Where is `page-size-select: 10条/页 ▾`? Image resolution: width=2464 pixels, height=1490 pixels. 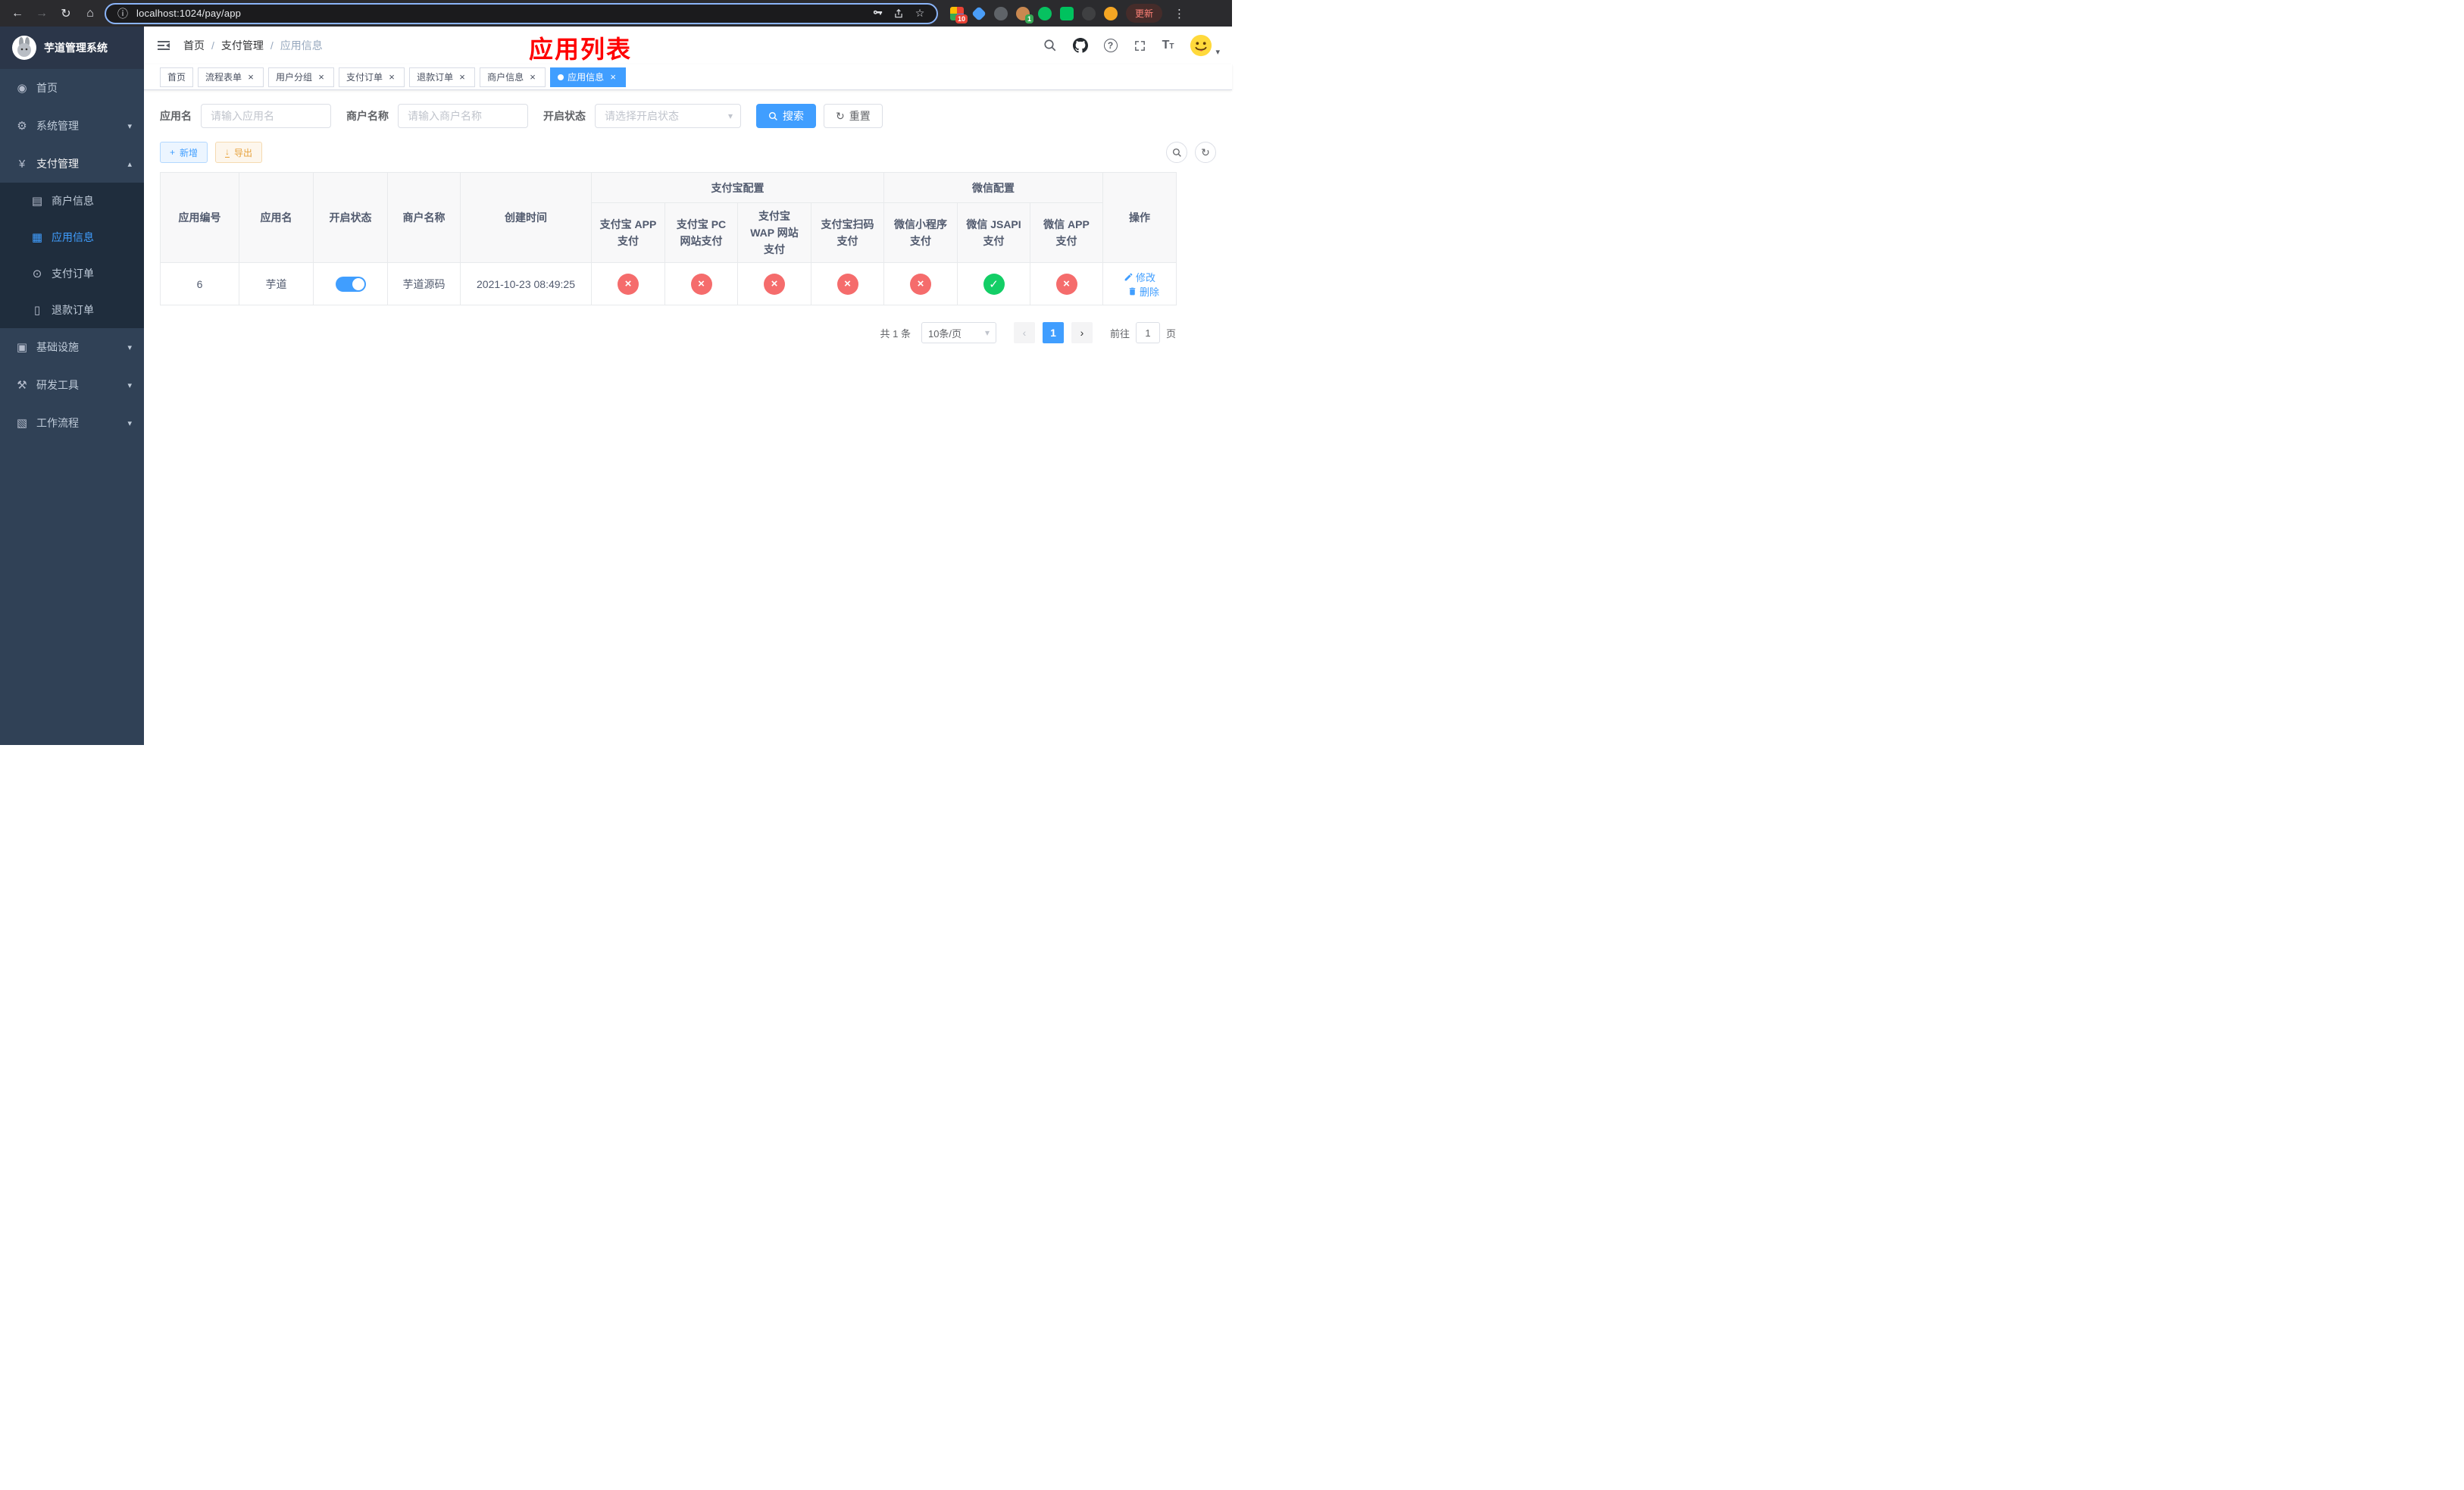 page-size-select: 10条/页 ▾ is located at coordinates (958, 333).